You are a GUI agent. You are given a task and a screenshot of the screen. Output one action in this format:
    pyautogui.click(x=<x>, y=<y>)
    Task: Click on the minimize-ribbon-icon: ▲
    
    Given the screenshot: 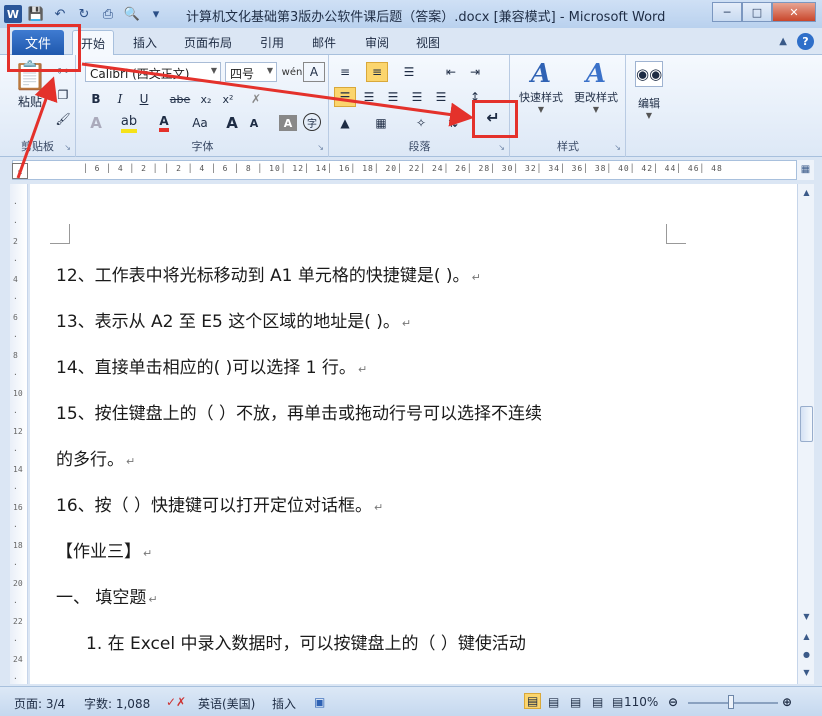 What is the action you would take?
    pyautogui.click(x=783, y=41)
    